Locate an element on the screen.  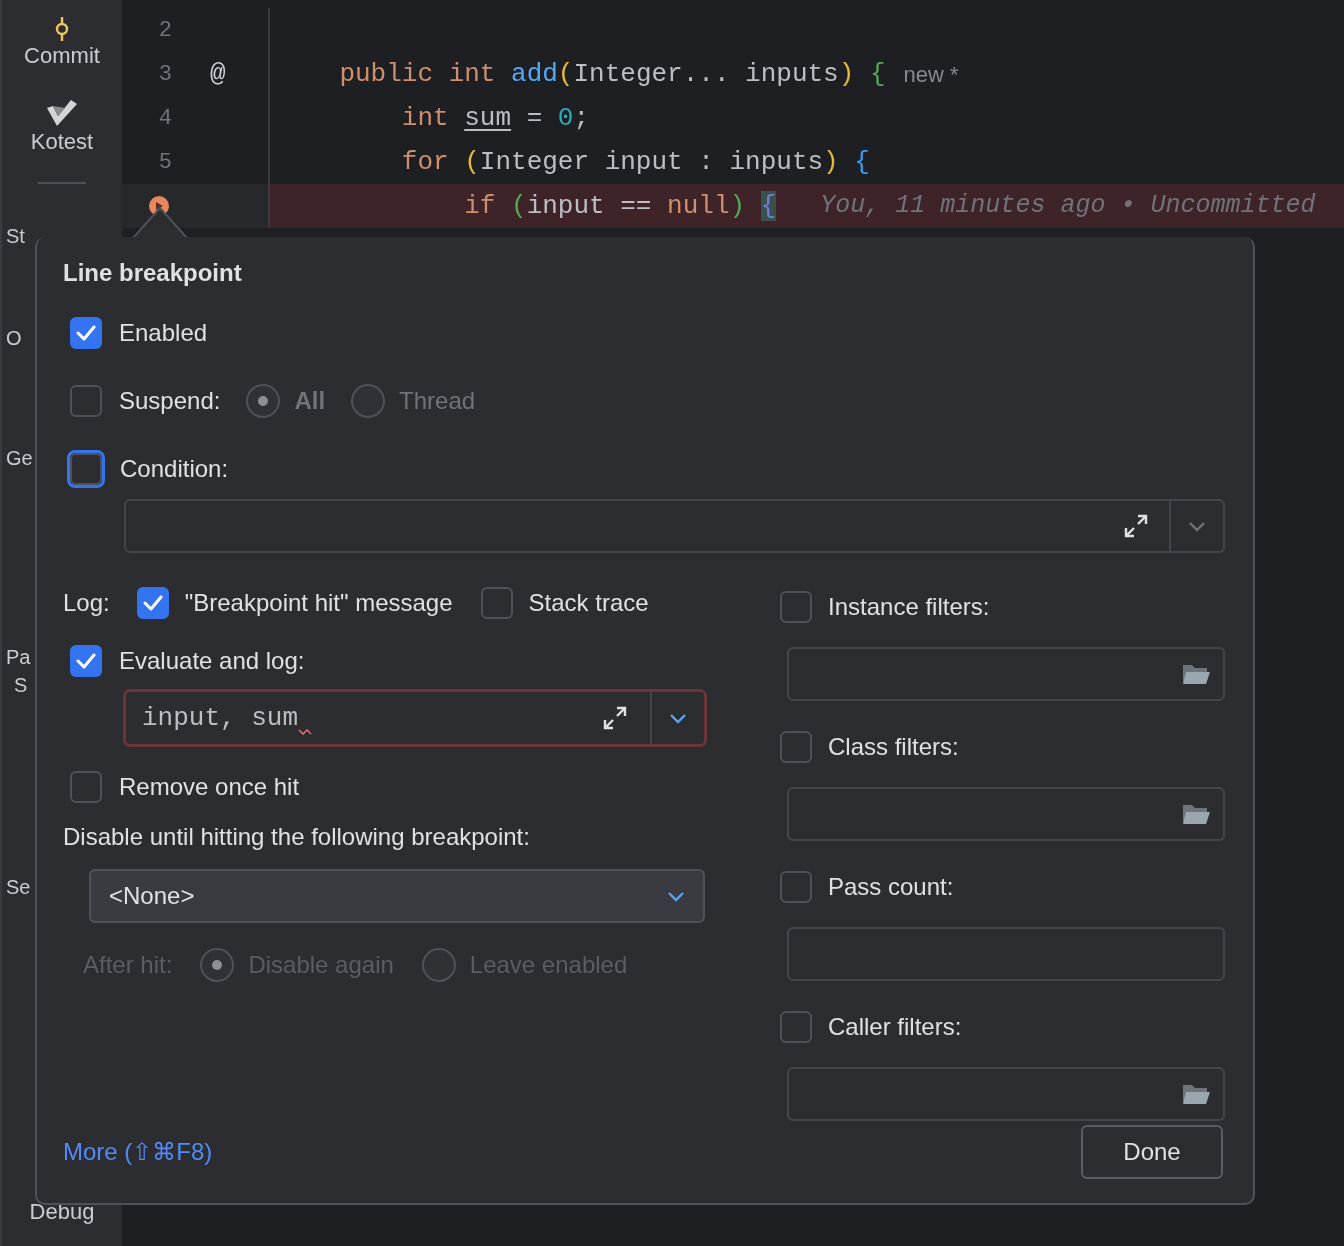
sidebar-label: S is located at coordinates (21, 685).